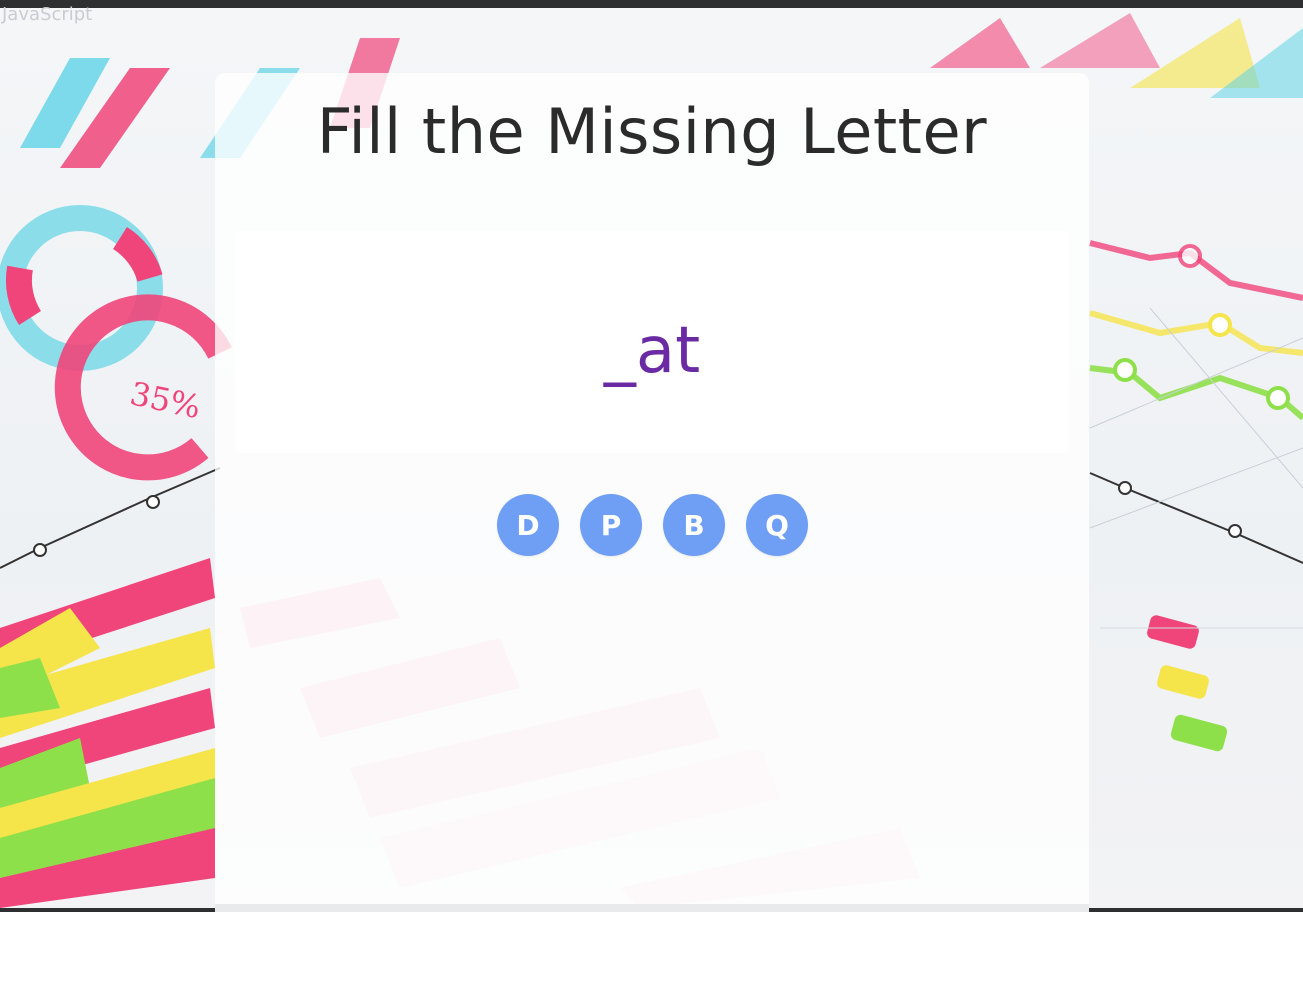 The width and height of the screenshot is (1303, 997). I want to click on option-q-button: Q, so click(777, 525).